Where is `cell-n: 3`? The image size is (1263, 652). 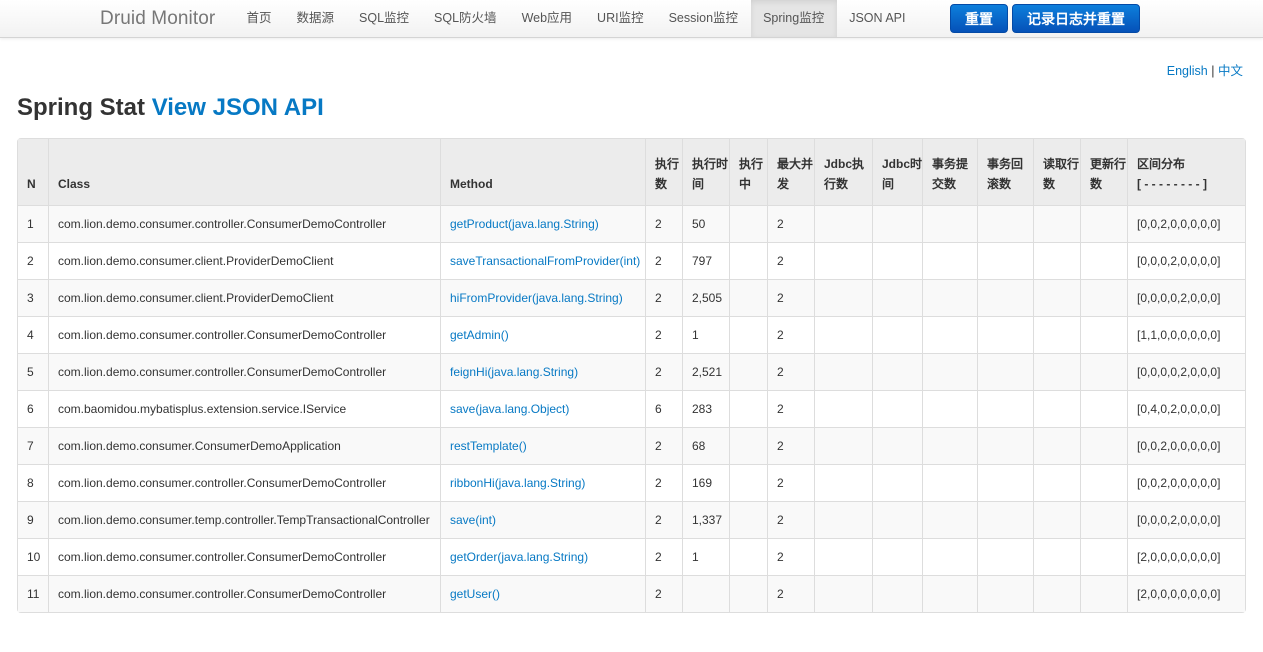
cell-n: 3 is located at coordinates (33, 297).